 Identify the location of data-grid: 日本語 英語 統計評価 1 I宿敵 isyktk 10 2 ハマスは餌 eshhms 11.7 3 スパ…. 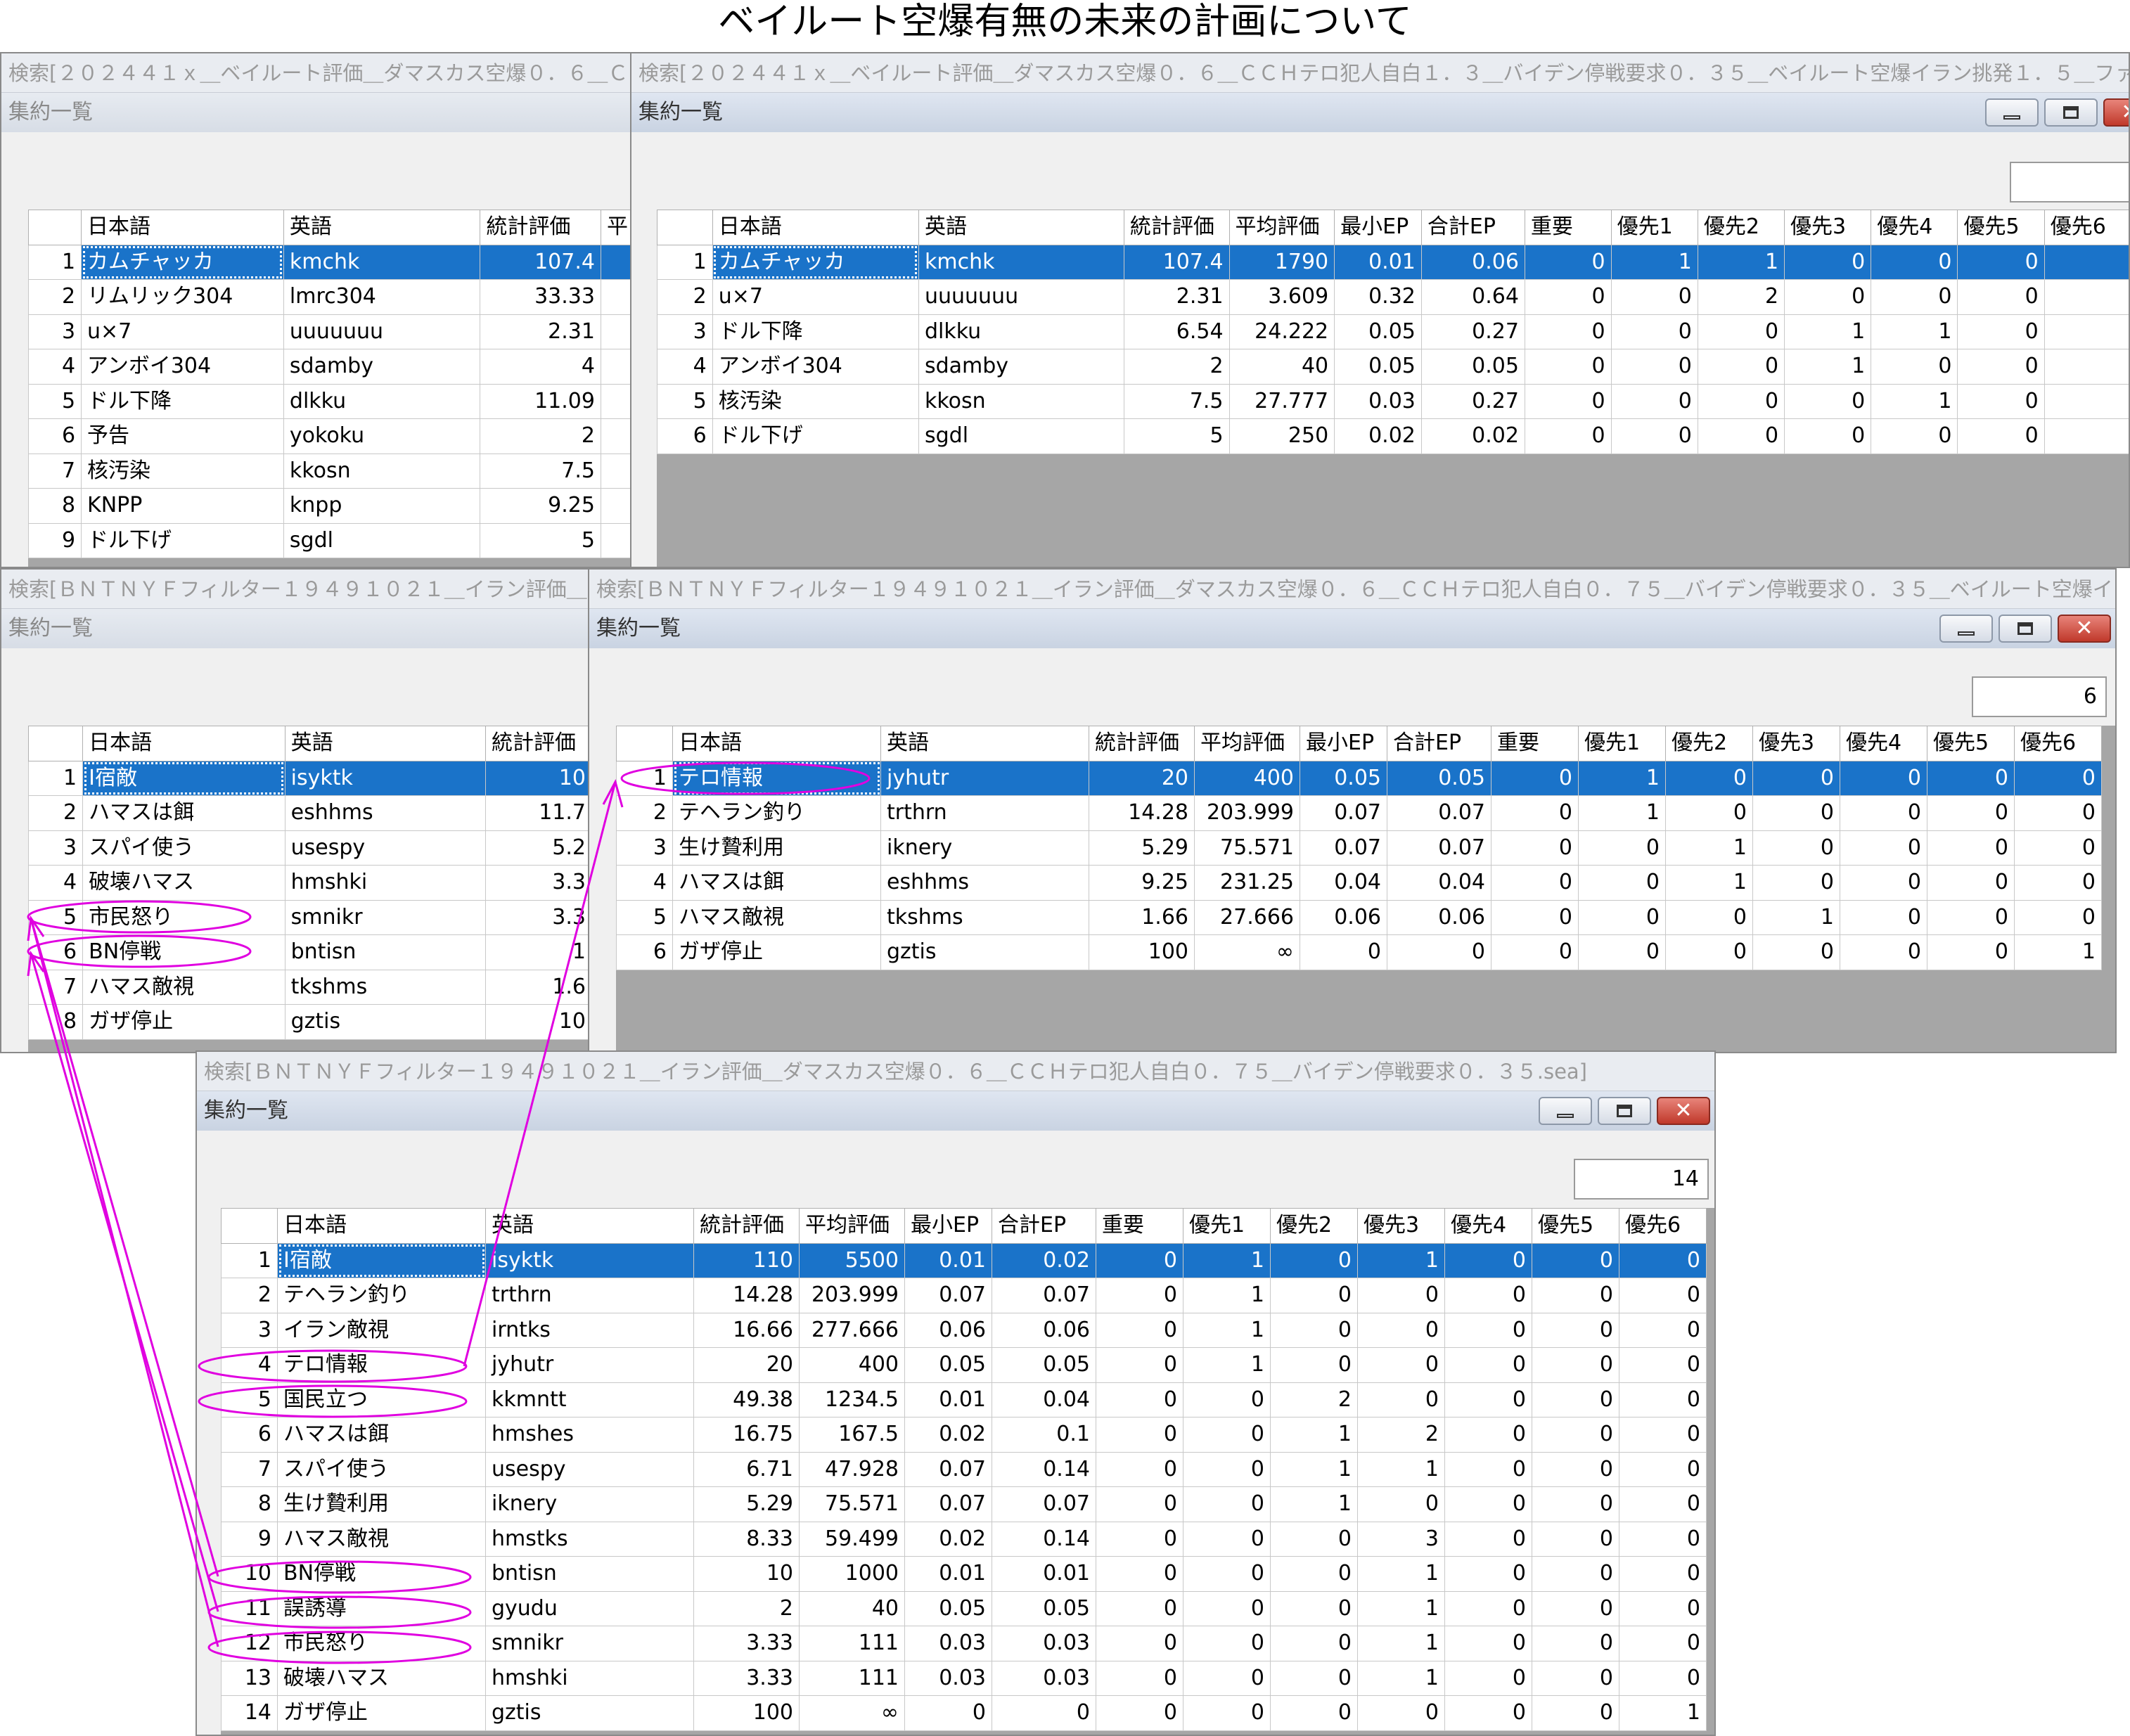
(308, 889).